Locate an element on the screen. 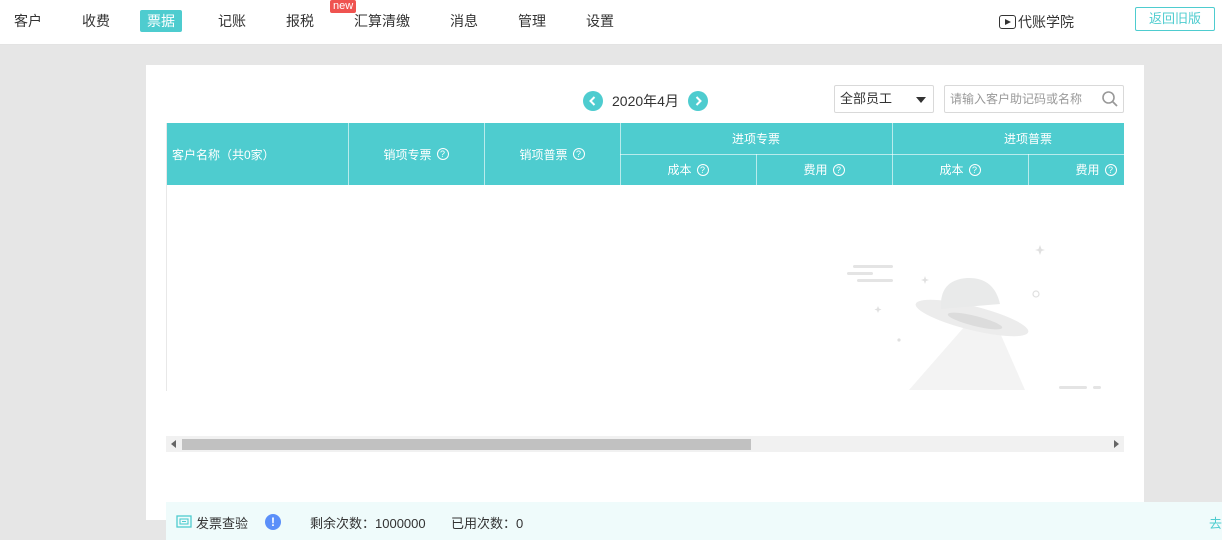 The width and height of the screenshot is (1222, 540). nav-item-tax-filing: 报税 is located at coordinates (300, 21).